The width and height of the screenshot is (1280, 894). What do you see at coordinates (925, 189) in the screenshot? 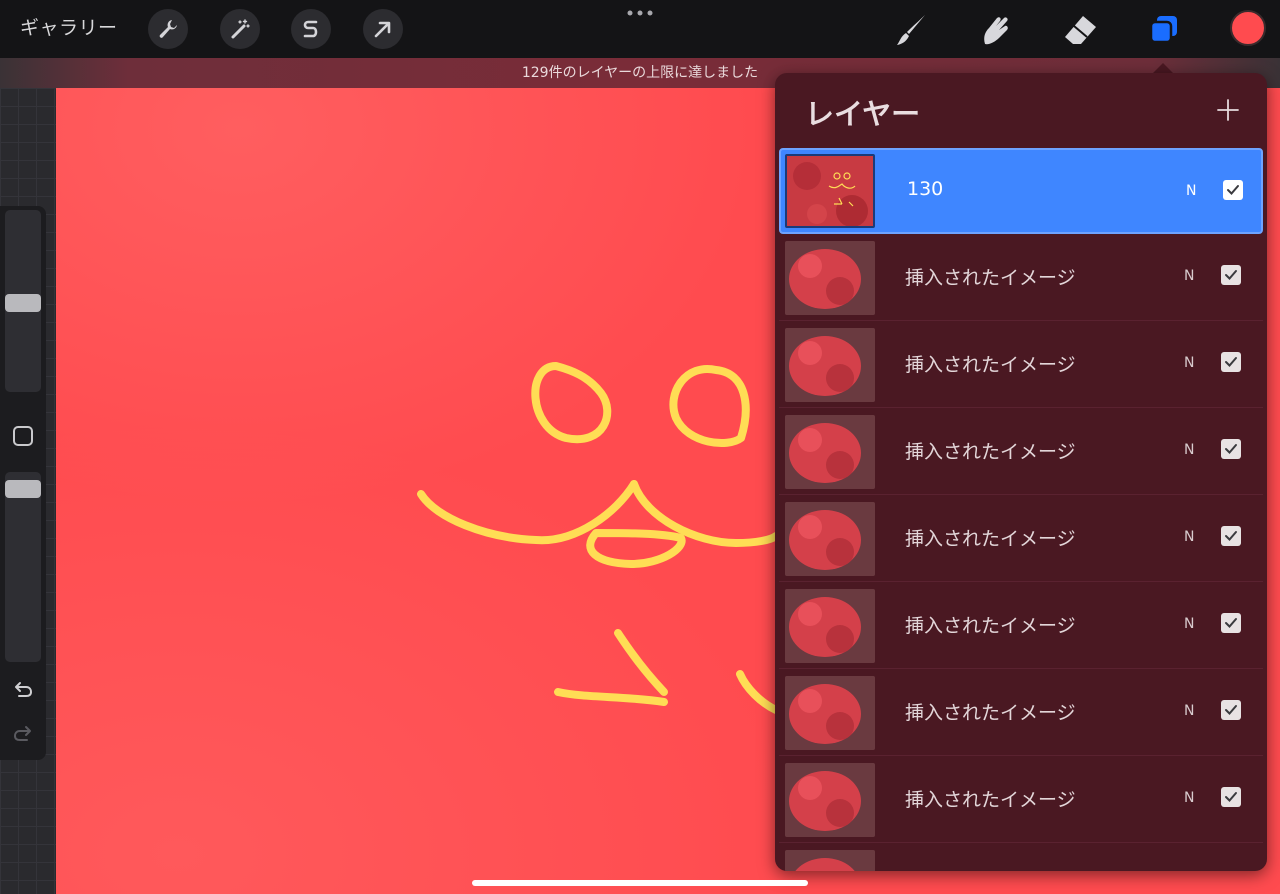
I see `layer-name: 130` at bounding box center [925, 189].